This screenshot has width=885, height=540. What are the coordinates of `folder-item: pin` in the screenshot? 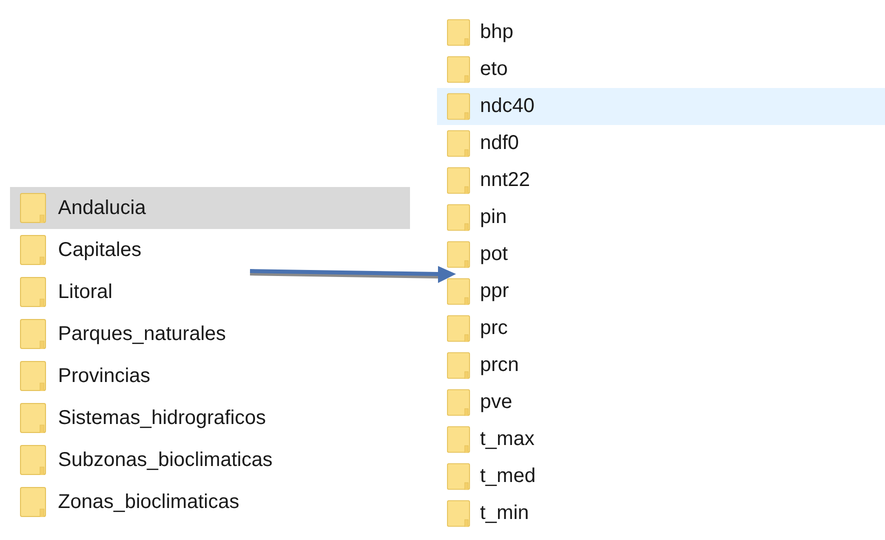 It's located at (661, 217).